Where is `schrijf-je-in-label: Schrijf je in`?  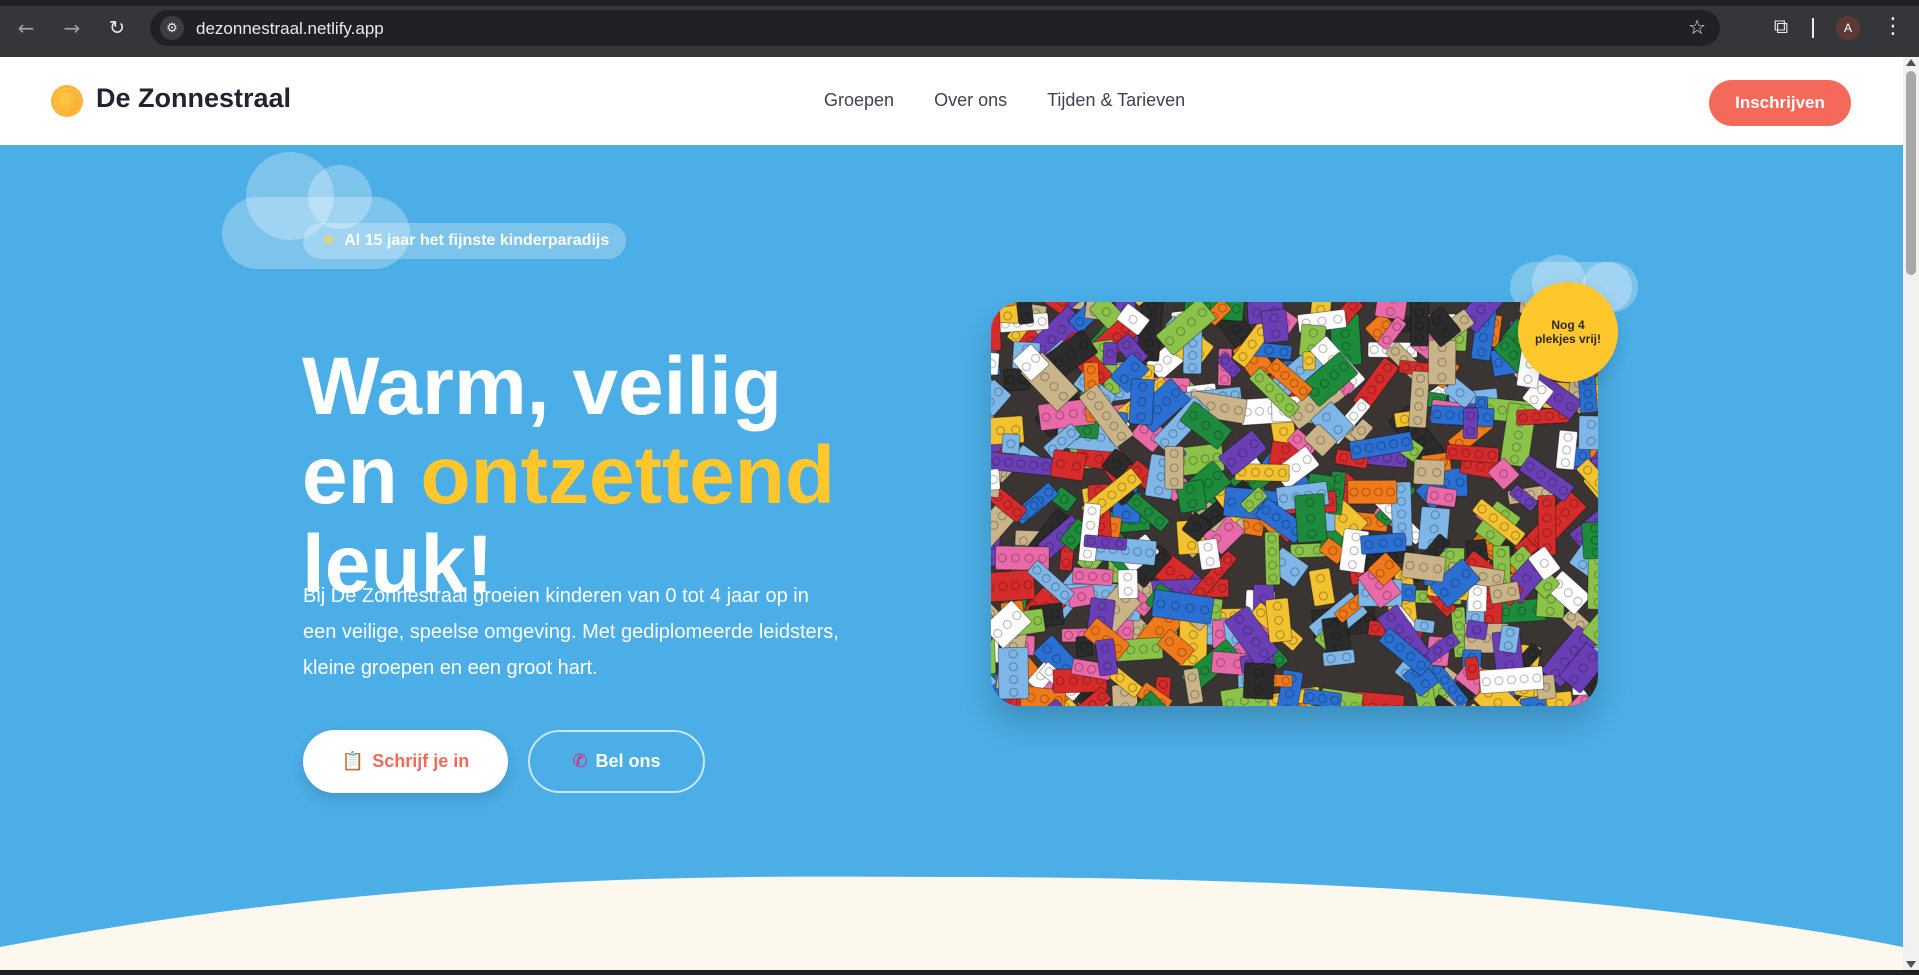
schrijf-je-in-label: Schrijf je in is located at coordinates (421, 761).